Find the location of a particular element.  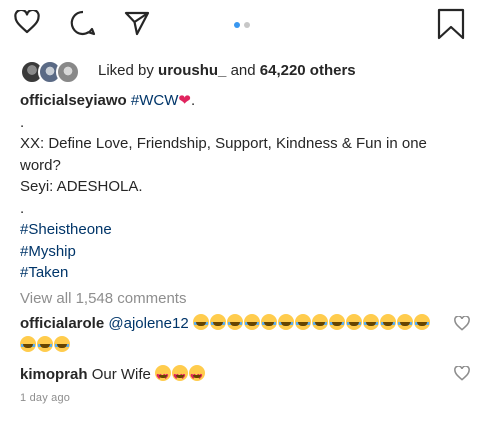

heart-eyes-emoji-icons is located at coordinates (180, 376).